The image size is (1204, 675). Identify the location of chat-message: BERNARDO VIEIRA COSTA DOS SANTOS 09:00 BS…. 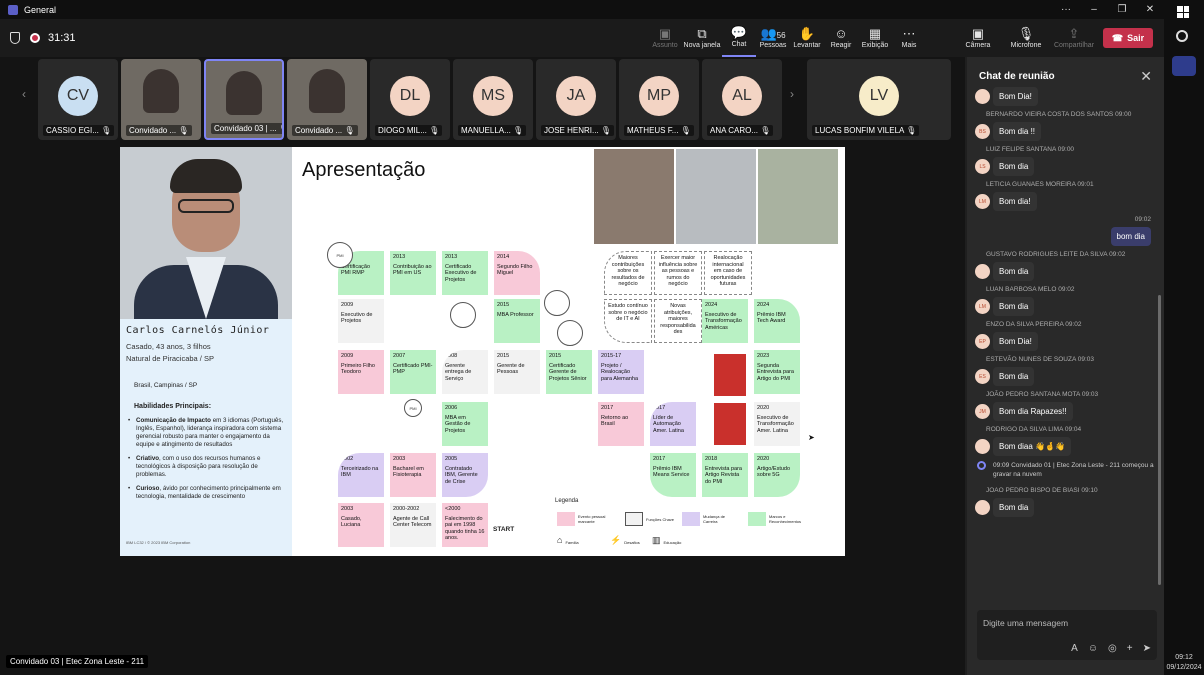
(1066, 126).